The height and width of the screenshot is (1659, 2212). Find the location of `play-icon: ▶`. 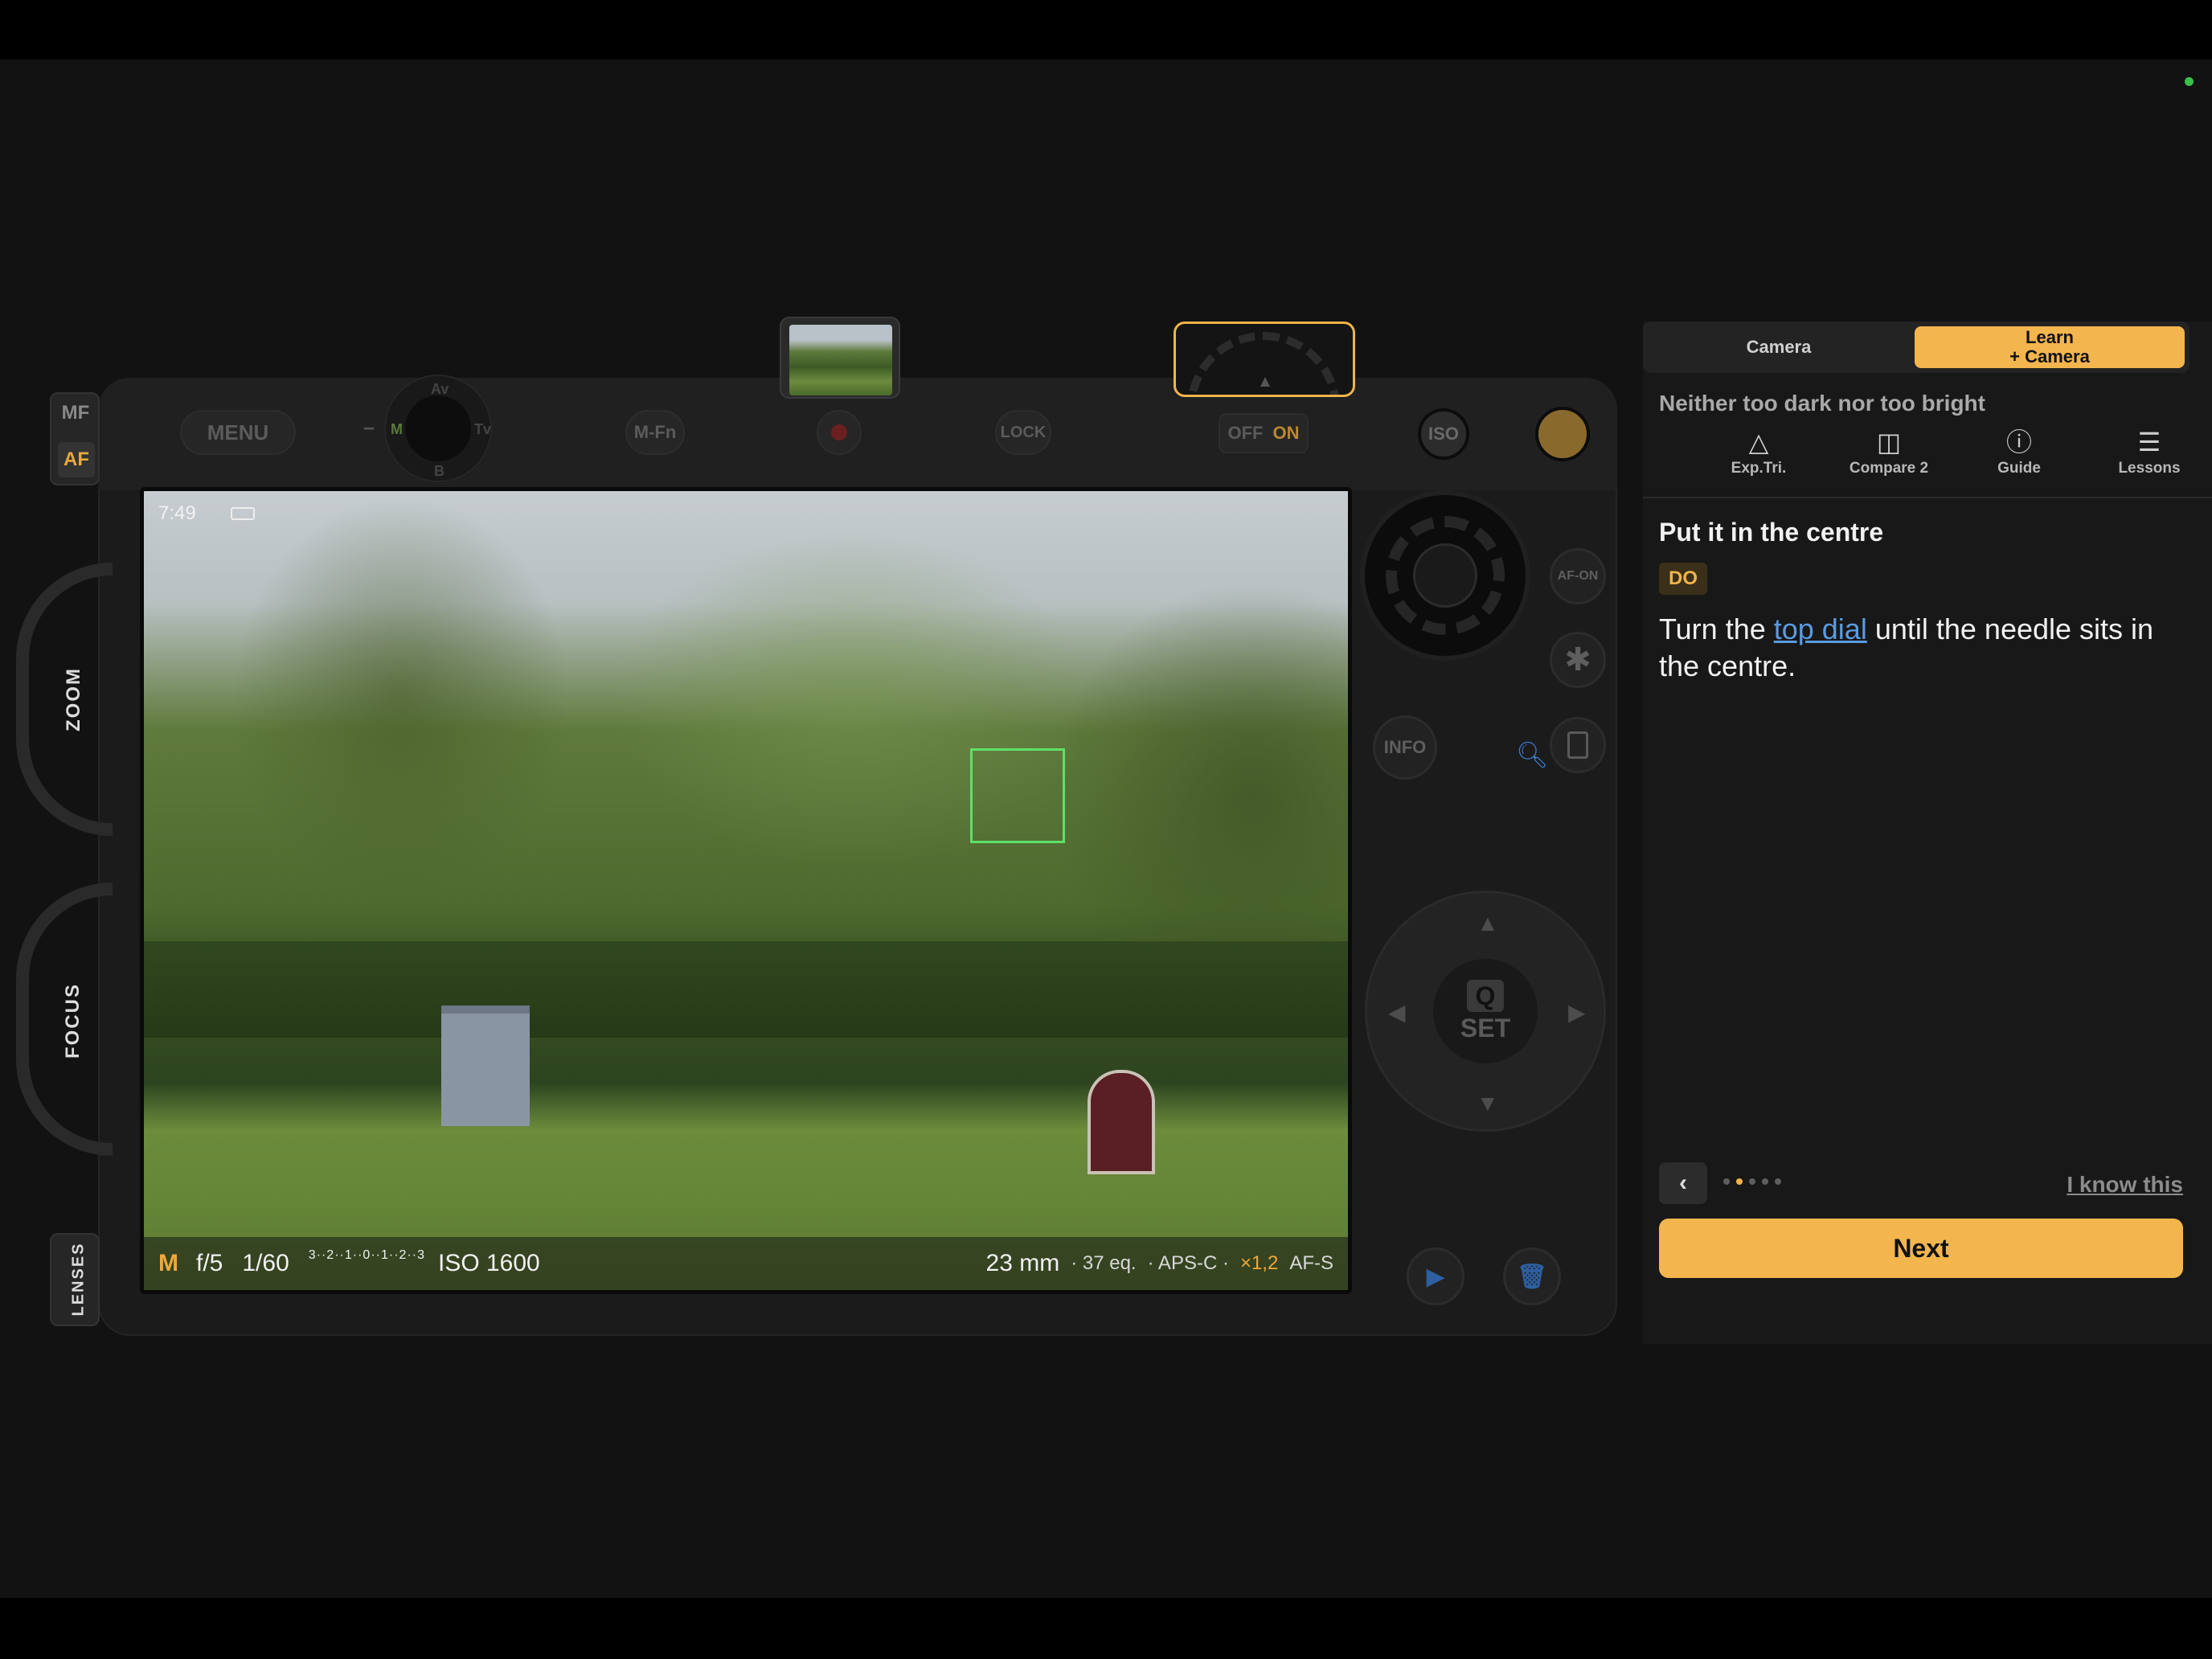

play-icon: ▶ is located at coordinates (1435, 1276).